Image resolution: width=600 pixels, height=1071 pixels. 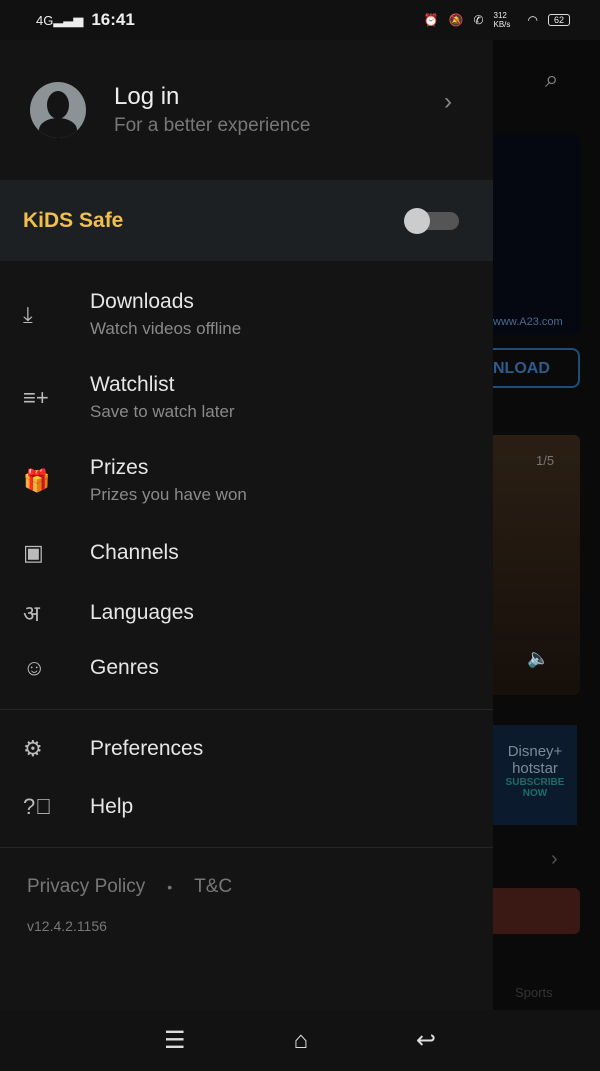 What do you see at coordinates (119, 467) in the screenshot?
I see `menu-label: Prizes` at bounding box center [119, 467].